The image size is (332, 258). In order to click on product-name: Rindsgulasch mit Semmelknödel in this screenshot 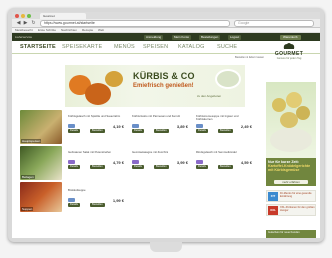, I will do `click(225, 154)`.